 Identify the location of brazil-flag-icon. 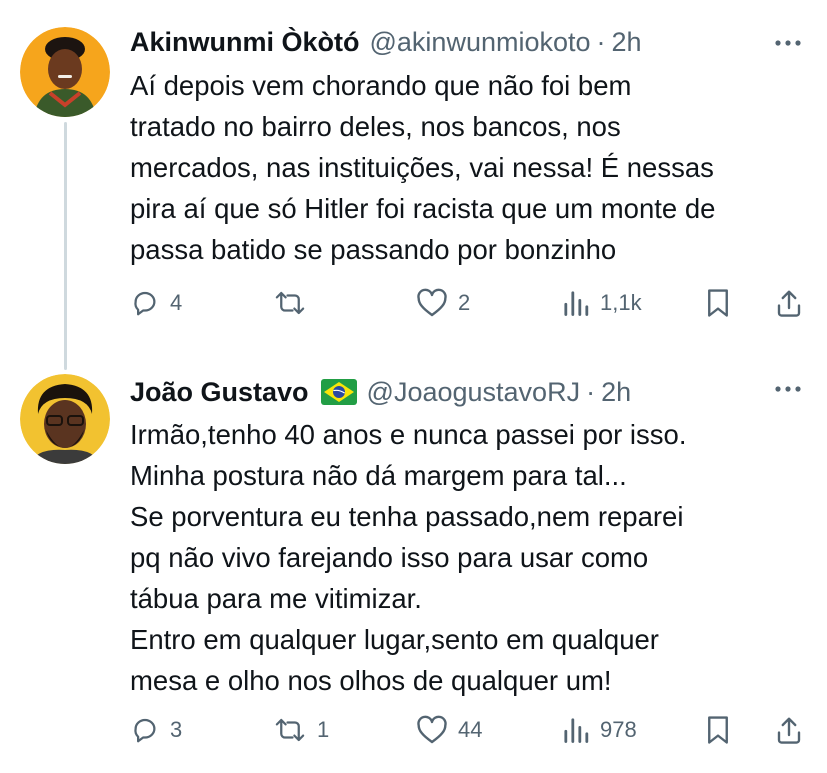
(338, 392).